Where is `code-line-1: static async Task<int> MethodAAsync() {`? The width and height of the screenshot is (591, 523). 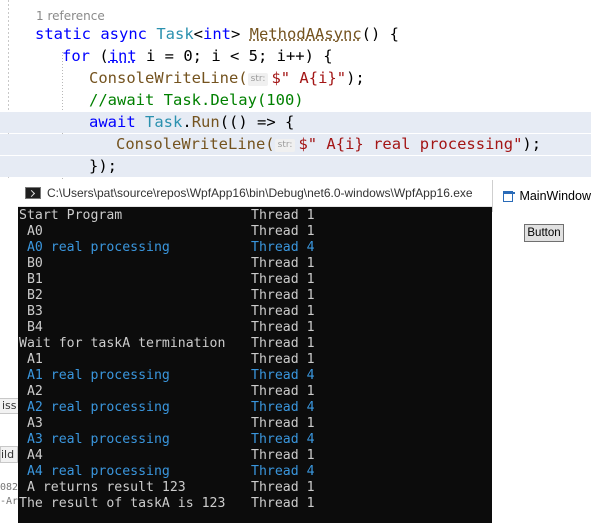
code-line-1: static async Task<int> MethodAAsync() { is located at coordinates (217, 34).